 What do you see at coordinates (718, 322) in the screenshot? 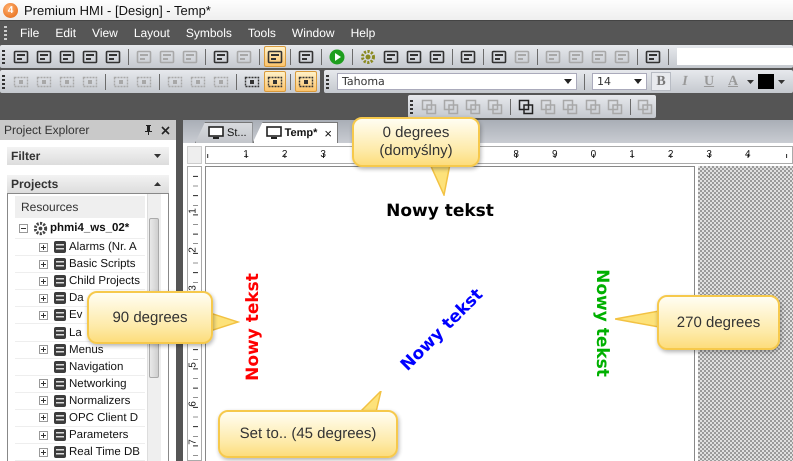
I see `callout-tooltip: 270 degrees` at bounding box center [718, 322].